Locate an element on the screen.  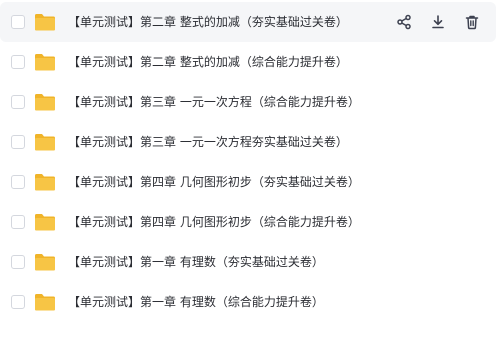
file-row: 【单元测试】第三章 一元一次方程（综合能力提升卷） is located at coordinates (248, 102).